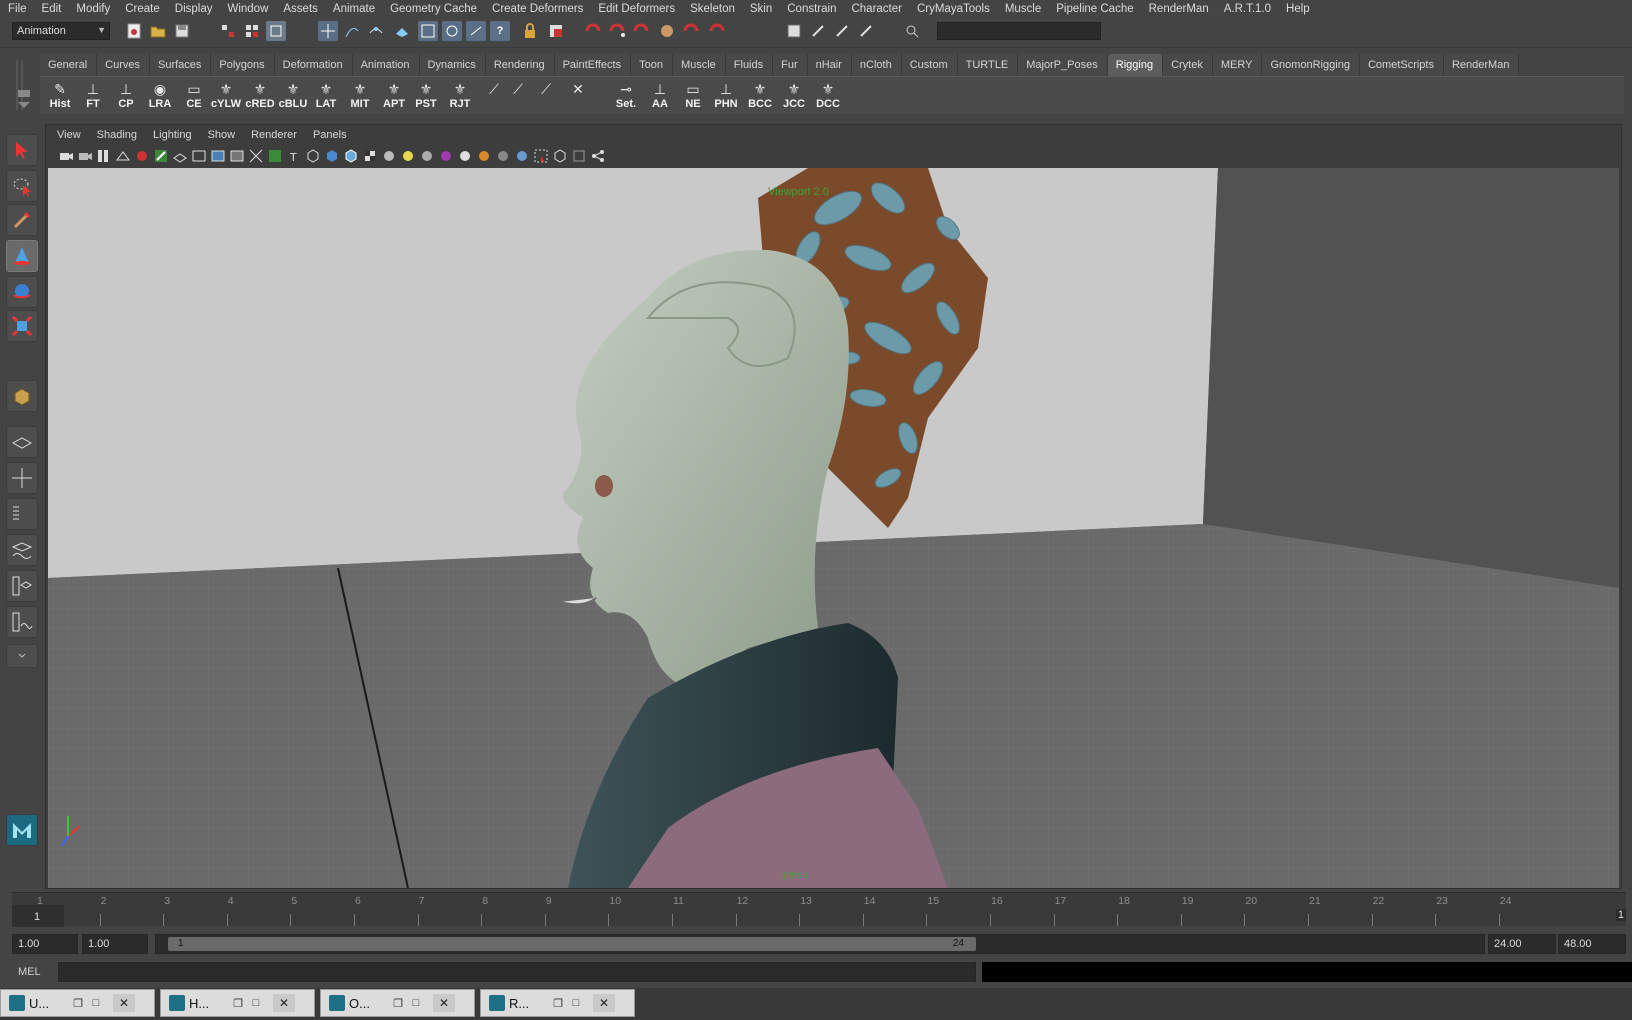  What do you see at coordinates (218, 156) in the screenshot?
I see `resolution-gate-icon` at bounding box center [218, 156].